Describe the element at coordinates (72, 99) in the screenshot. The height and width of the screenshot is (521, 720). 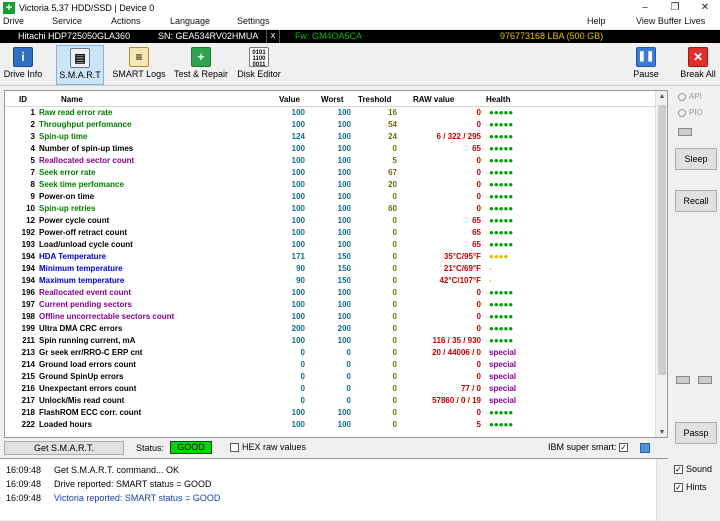
I see `col-name: Name` at that location.